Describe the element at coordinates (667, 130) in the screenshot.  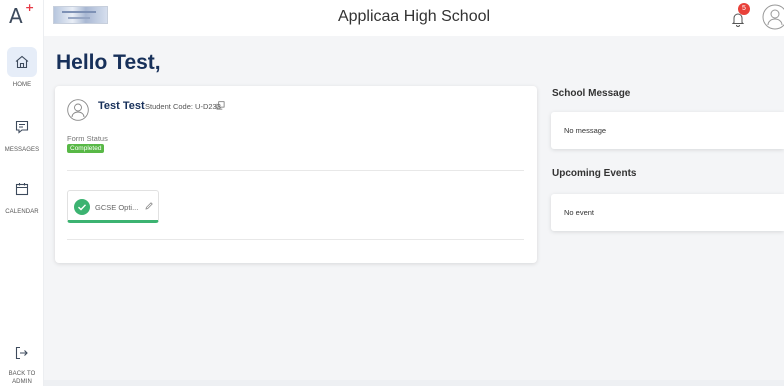
I see `school-message-card: No message` at that location.